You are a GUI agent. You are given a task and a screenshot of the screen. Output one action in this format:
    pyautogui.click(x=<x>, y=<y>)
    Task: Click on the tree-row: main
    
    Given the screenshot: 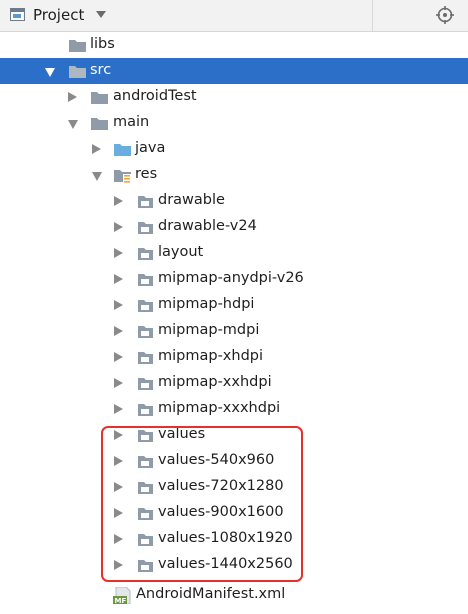 What is the action you would take?
    pyautogui.click(x=234, y=123)
    